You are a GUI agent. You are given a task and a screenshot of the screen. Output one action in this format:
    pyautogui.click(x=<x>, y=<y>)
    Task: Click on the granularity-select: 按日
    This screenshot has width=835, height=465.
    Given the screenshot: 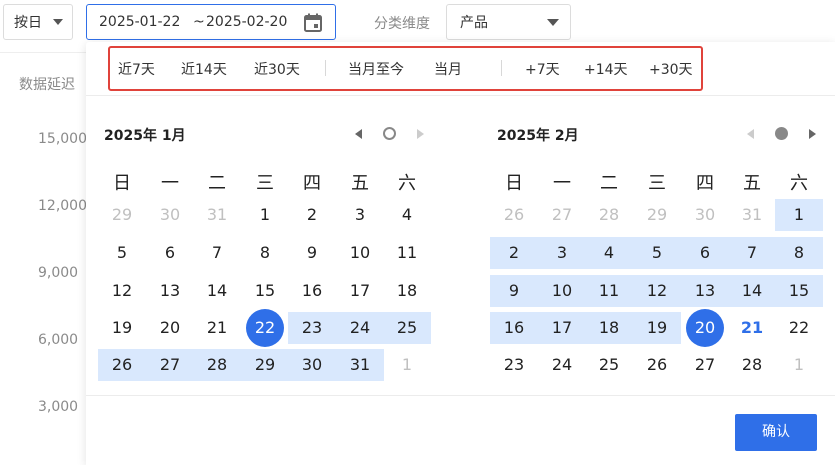 What is the action you would take?
    pyautogui.click(x=38, y=22)
    